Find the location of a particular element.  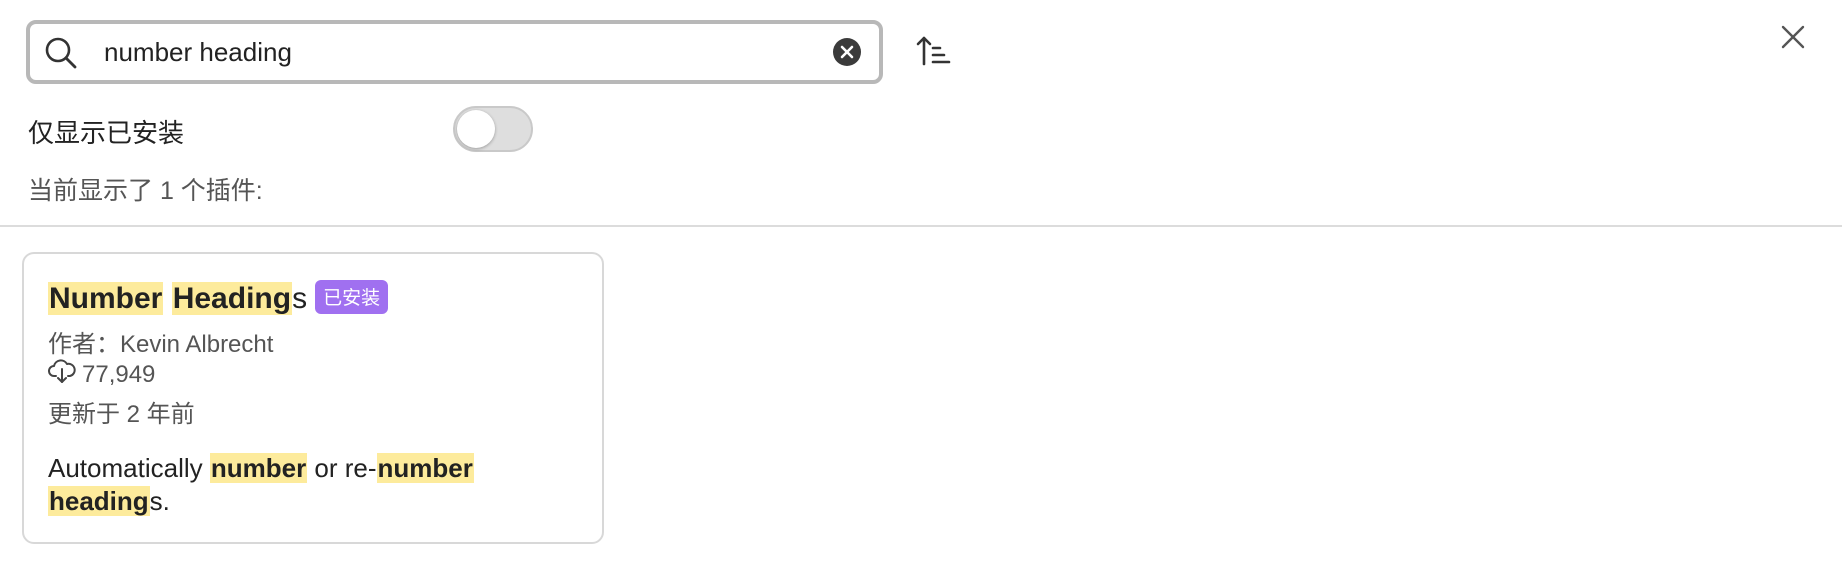

title-rest: s is located at coordinates (300, 298).